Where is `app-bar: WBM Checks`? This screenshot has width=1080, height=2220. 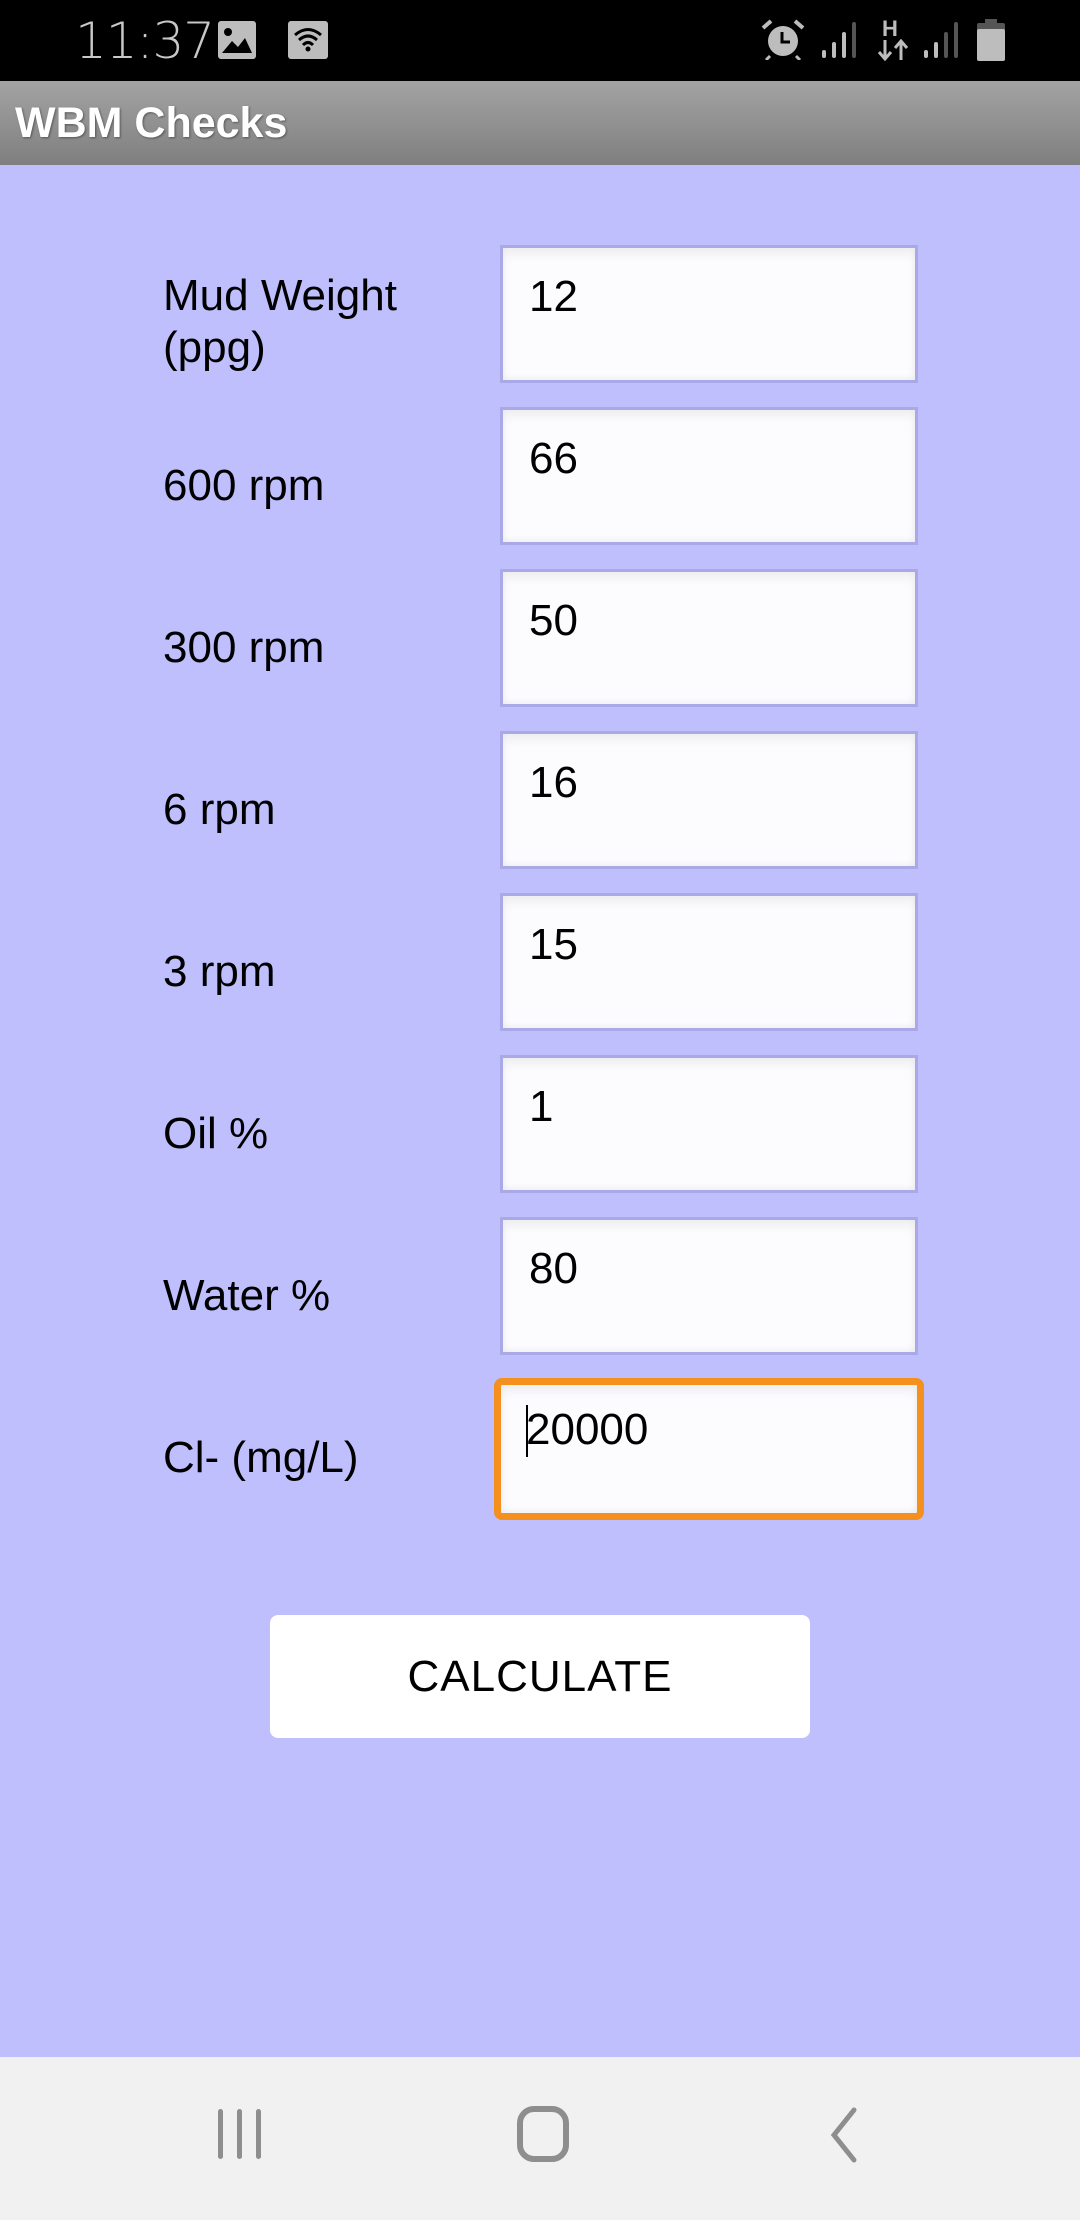
app-bar: WBM Checks is located at coordinates (540, 123).